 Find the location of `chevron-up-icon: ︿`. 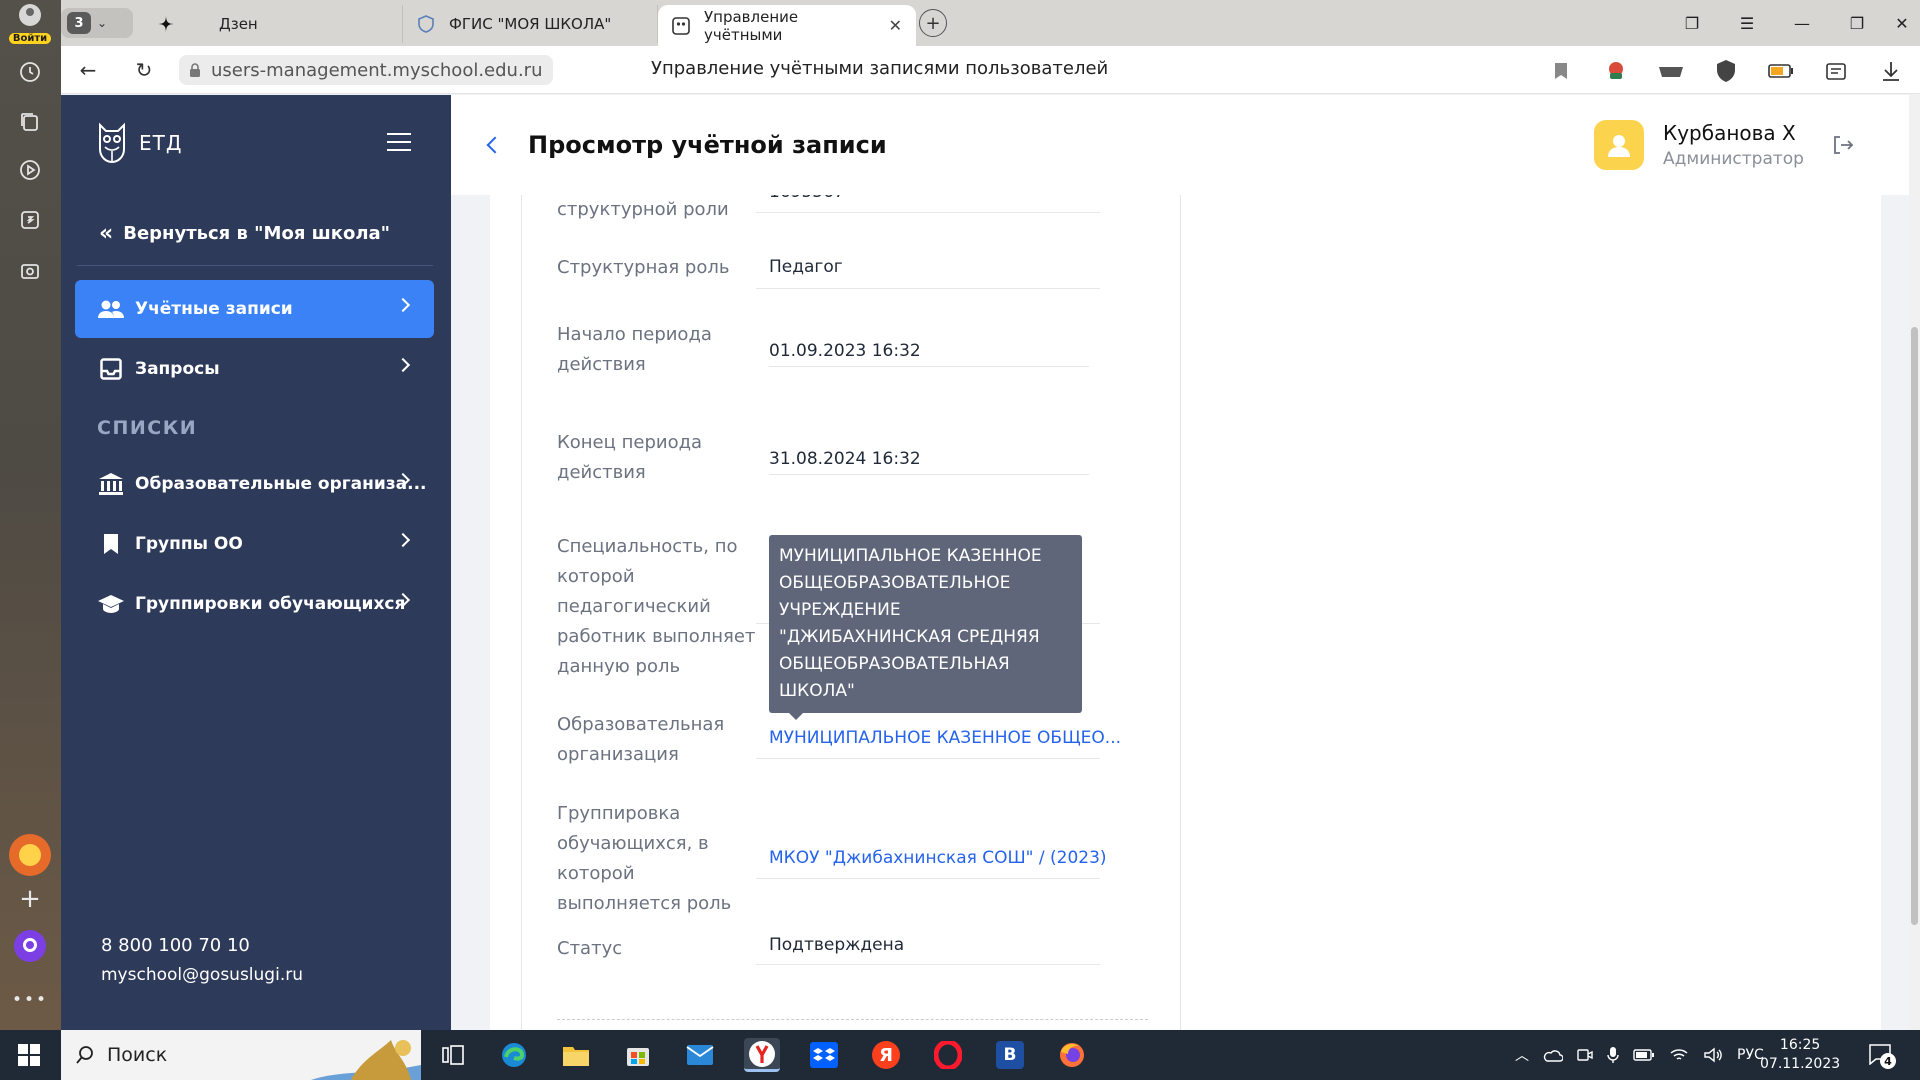

chevron-up-icon: ︿ is located at coordinates (1522, 1055).